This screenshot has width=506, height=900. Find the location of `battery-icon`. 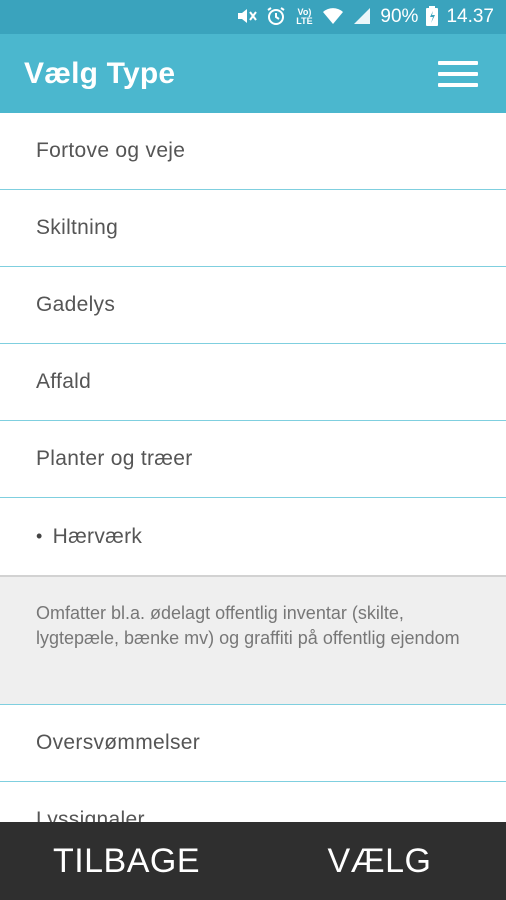

battery-icon is located at coordinates (432, 17).